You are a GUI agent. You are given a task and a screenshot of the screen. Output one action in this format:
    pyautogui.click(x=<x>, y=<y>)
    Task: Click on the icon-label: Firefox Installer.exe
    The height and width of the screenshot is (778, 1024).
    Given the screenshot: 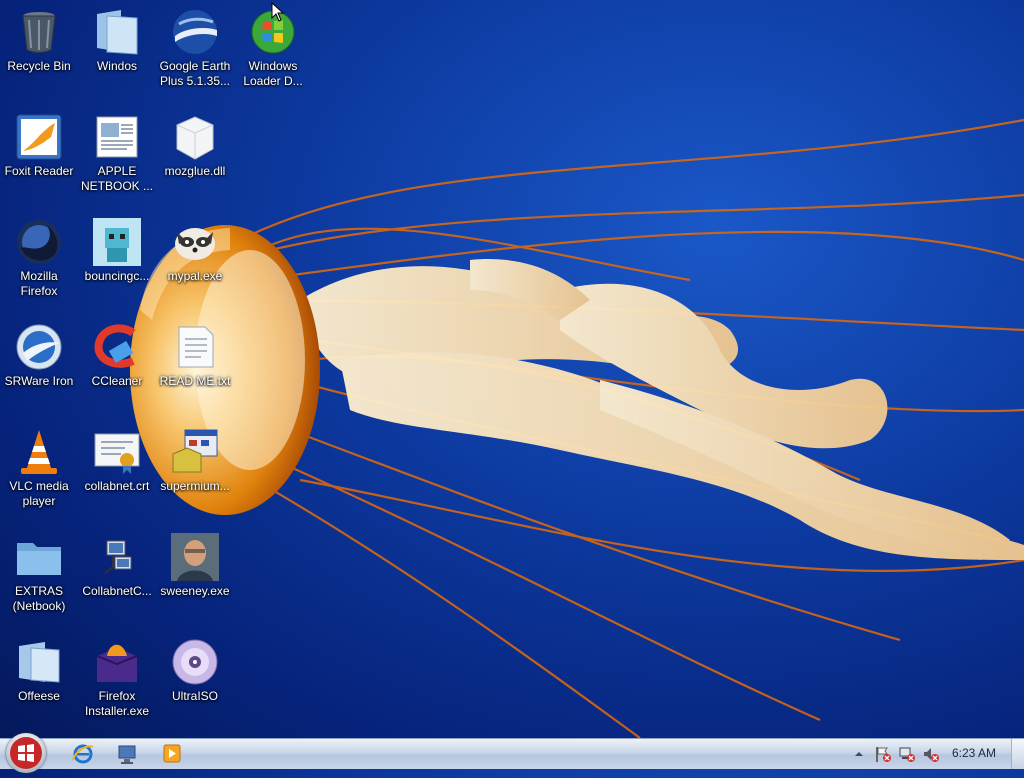 What is the action you would take?
    pyautogui.click(x=117, y=703)
    